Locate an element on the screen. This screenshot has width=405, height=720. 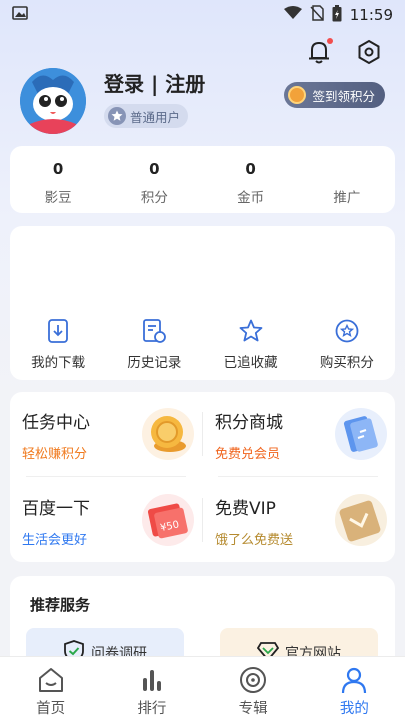
points-mall-tile: 积分商城 免费兑会员 is located at coordinates (299, 434).